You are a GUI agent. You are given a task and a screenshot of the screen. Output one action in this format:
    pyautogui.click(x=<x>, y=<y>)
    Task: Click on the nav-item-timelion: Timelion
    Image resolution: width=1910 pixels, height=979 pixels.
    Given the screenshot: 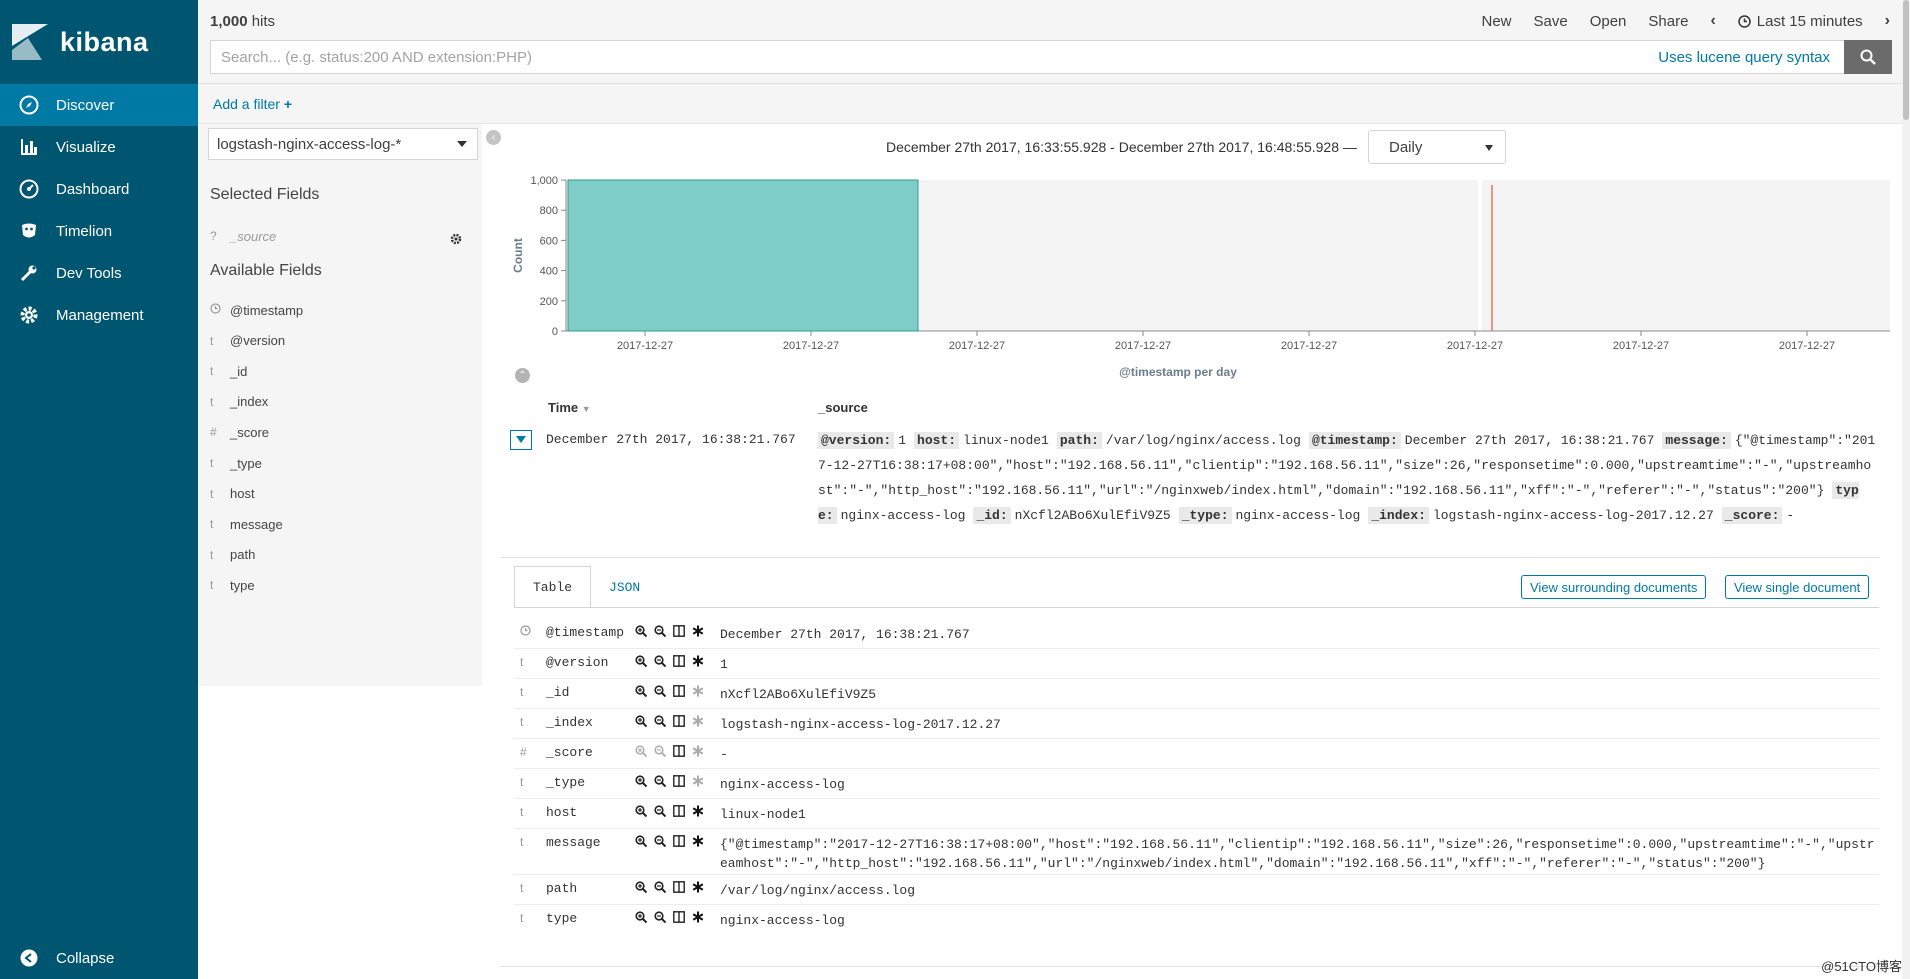 What is the action you would take?
    pyautogui.click(x=99, y=231)
    